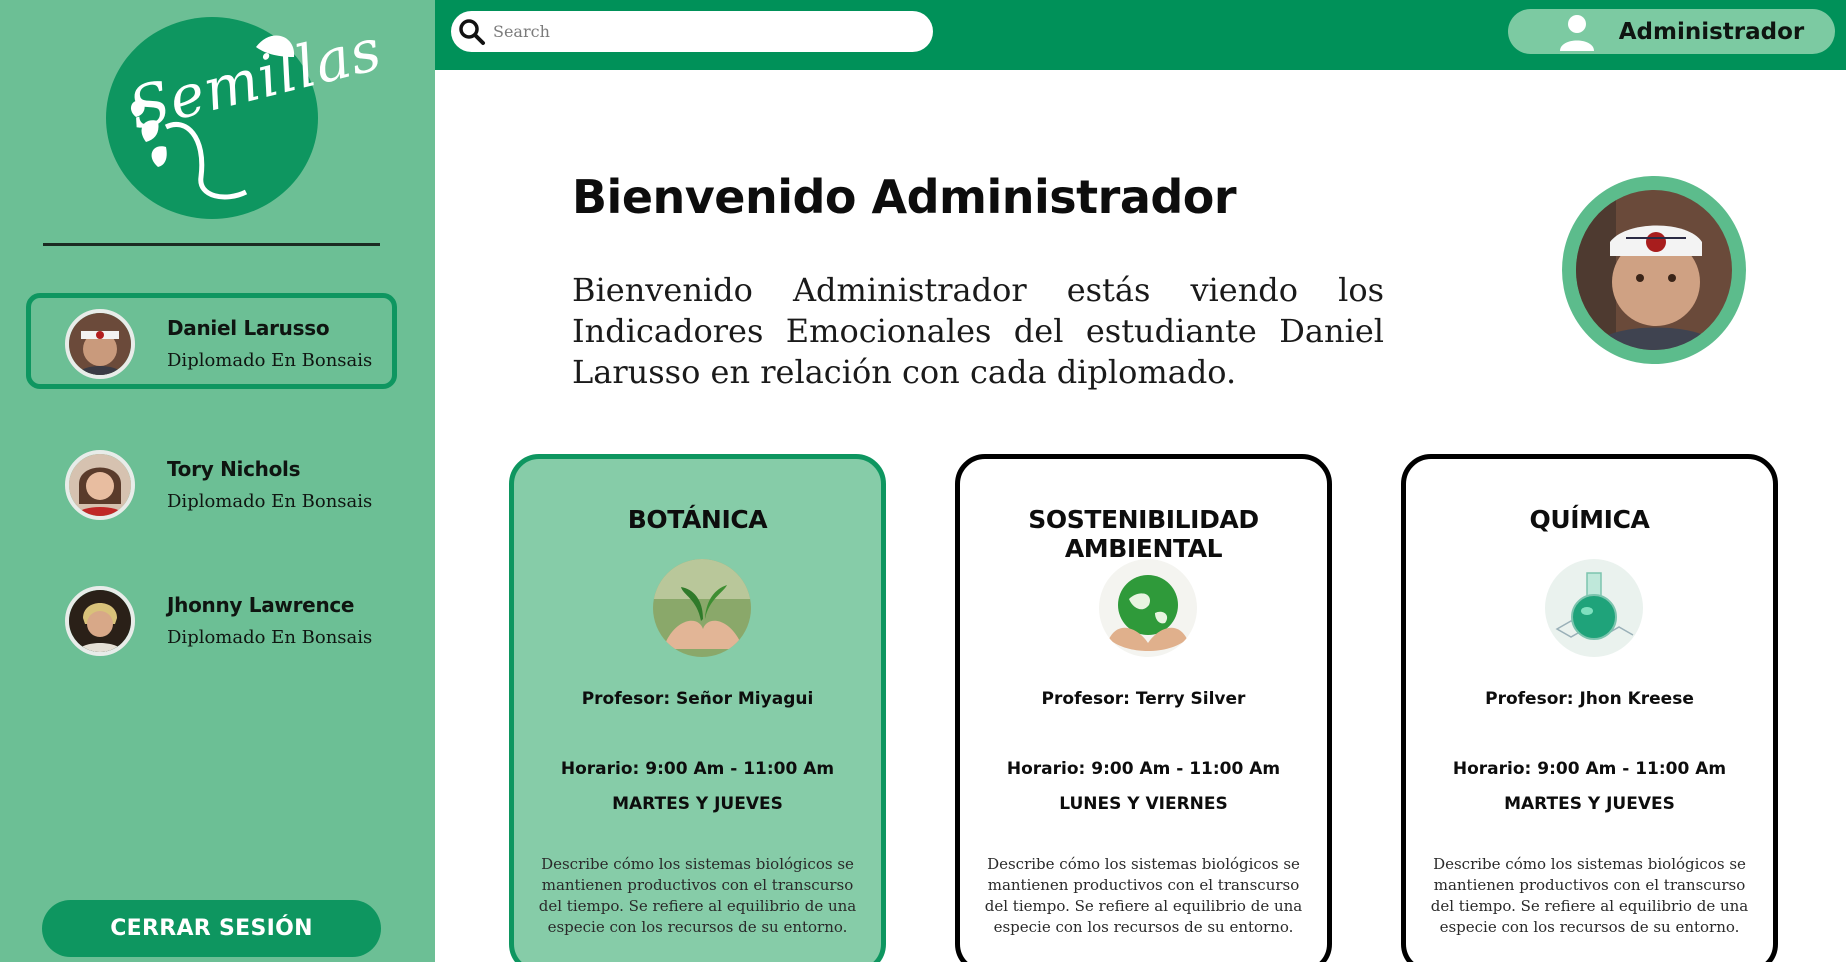 The height and width of the screenshot is (962, 1846). What do you see at coordinates (1143, 534) in the screenshot?
I see `course-title: SOSTENIBILIDAD AMBIENTAL` at bounding box center [1143, 534].